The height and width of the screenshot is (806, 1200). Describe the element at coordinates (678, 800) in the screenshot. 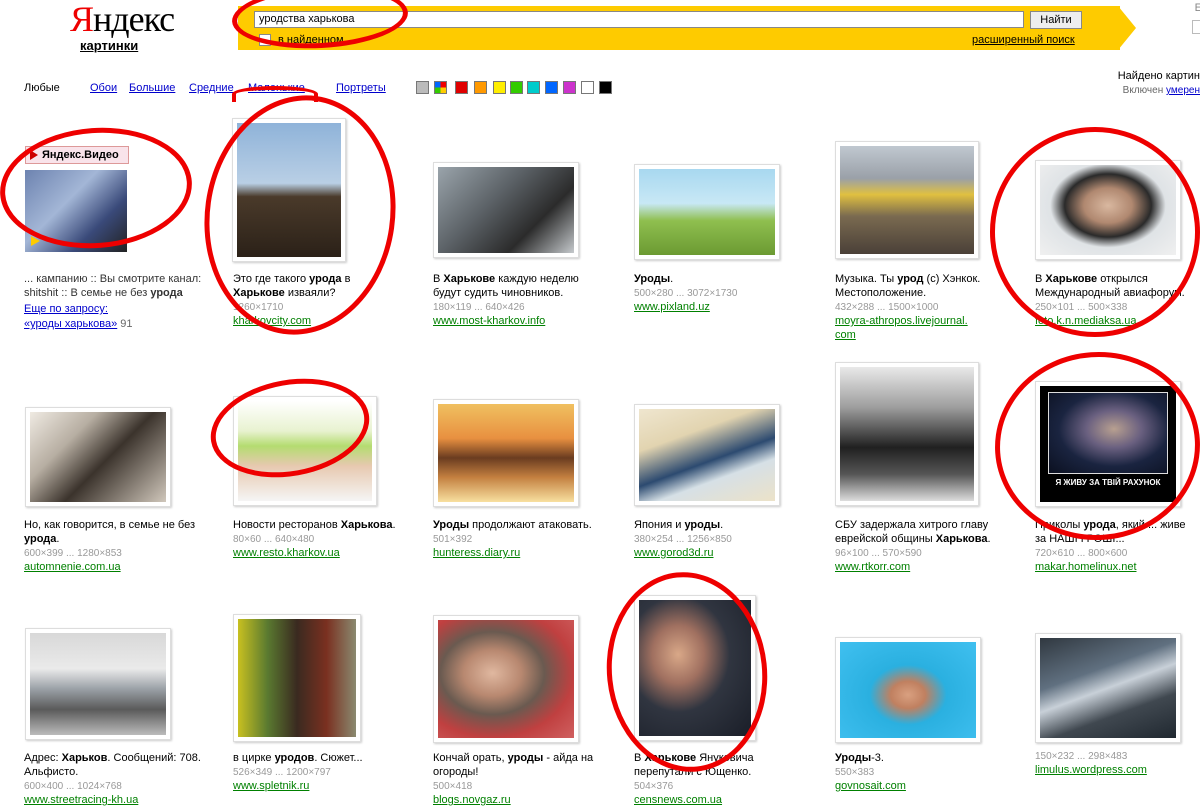

I see `result-url: censnews.com.ua` at that location.